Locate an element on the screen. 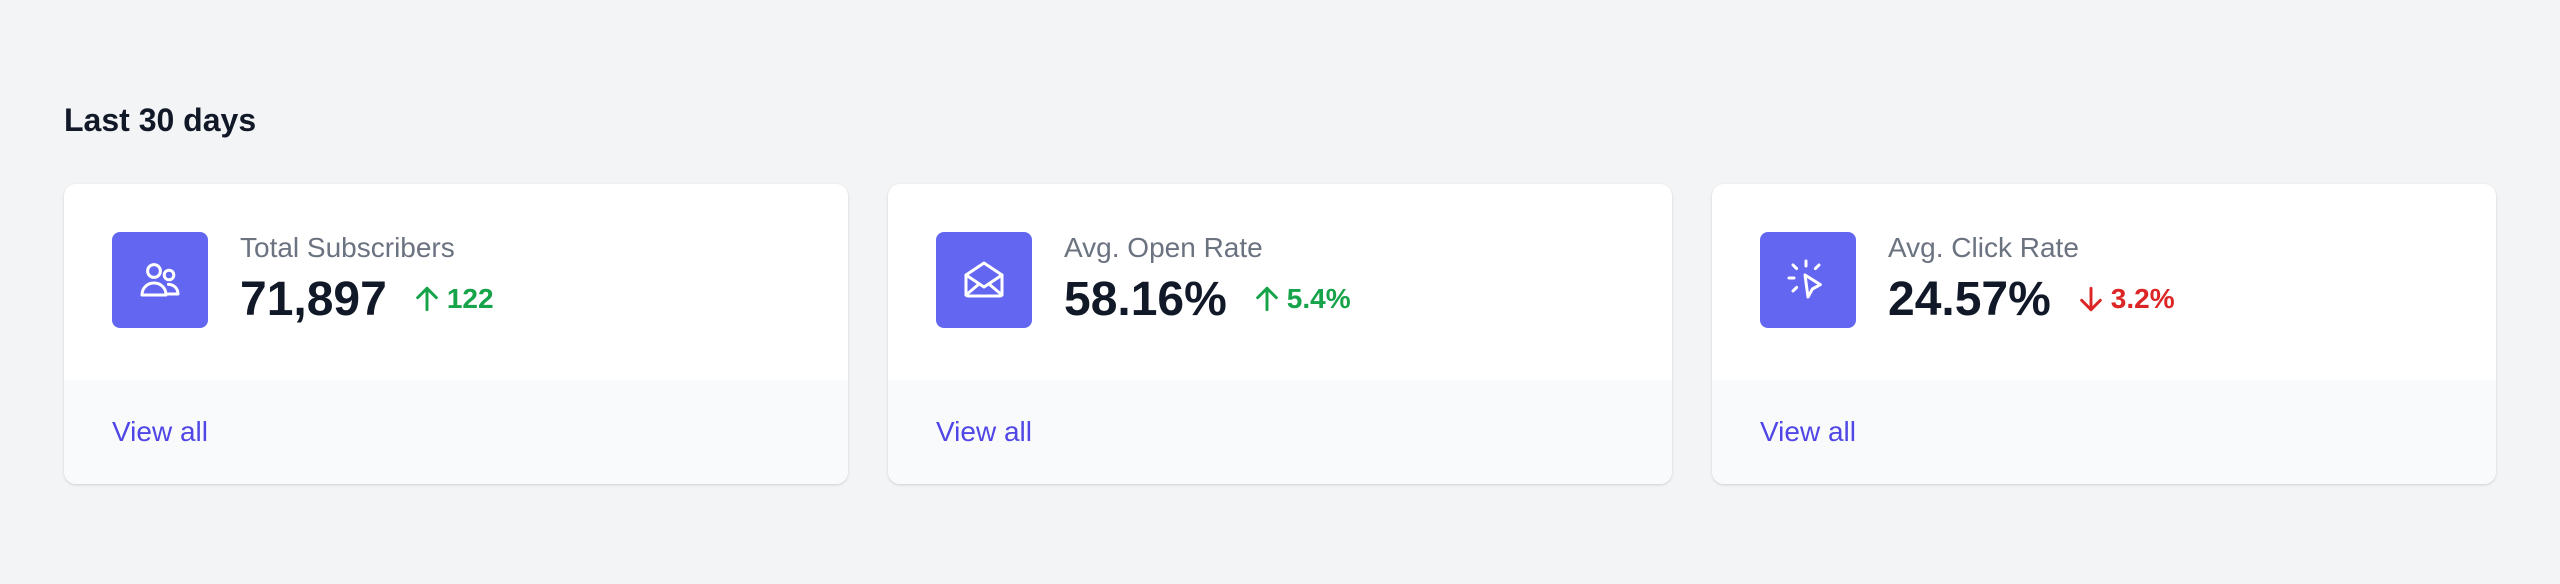  stat-label: Total Subscribers is located at coordinates (347, 247).